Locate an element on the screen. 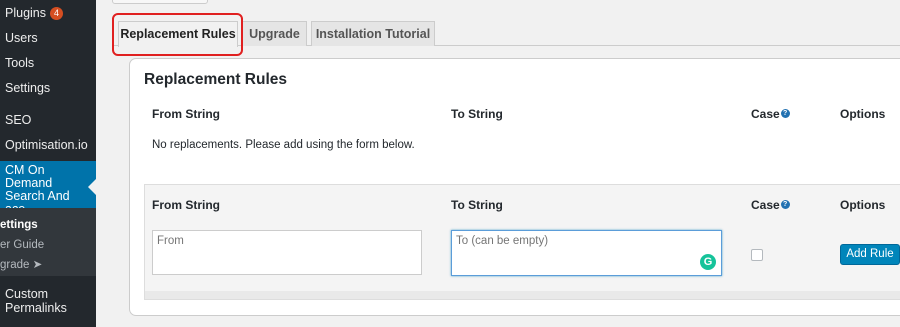 The height and width of the screenshot is (327, 900). to-string-input is located at coordinates (586, 253).